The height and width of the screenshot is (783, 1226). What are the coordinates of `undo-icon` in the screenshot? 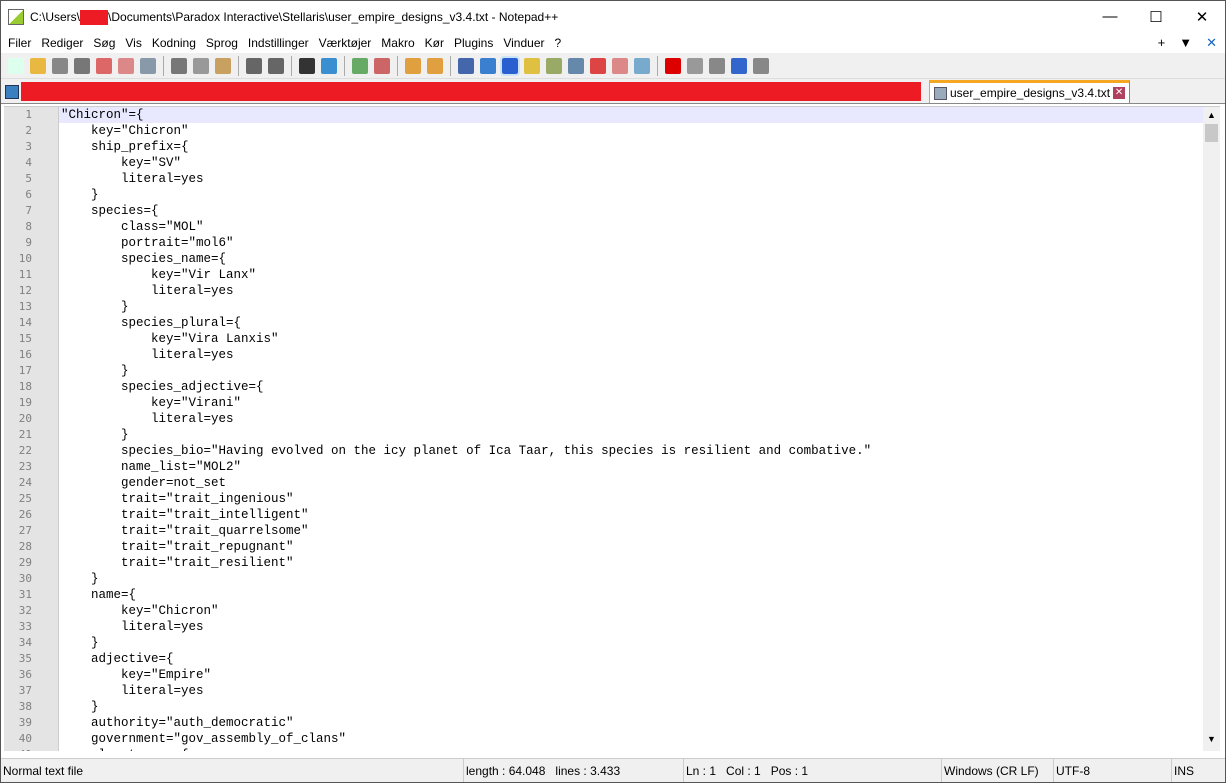 It's located at (254, 65).